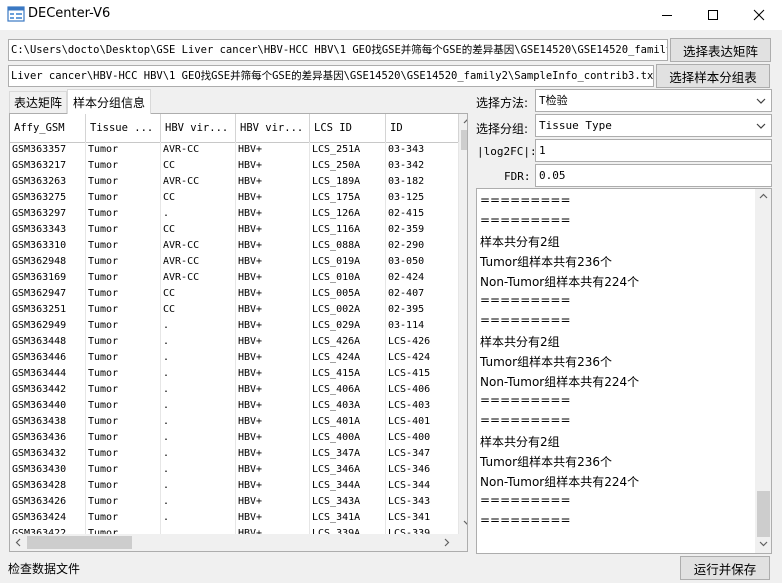 The image size is (782, 583). What do you see at coordinates (422, 486) in the screenshot?
I see `table-cell: LCS-344` at bounding box center [422, 486].